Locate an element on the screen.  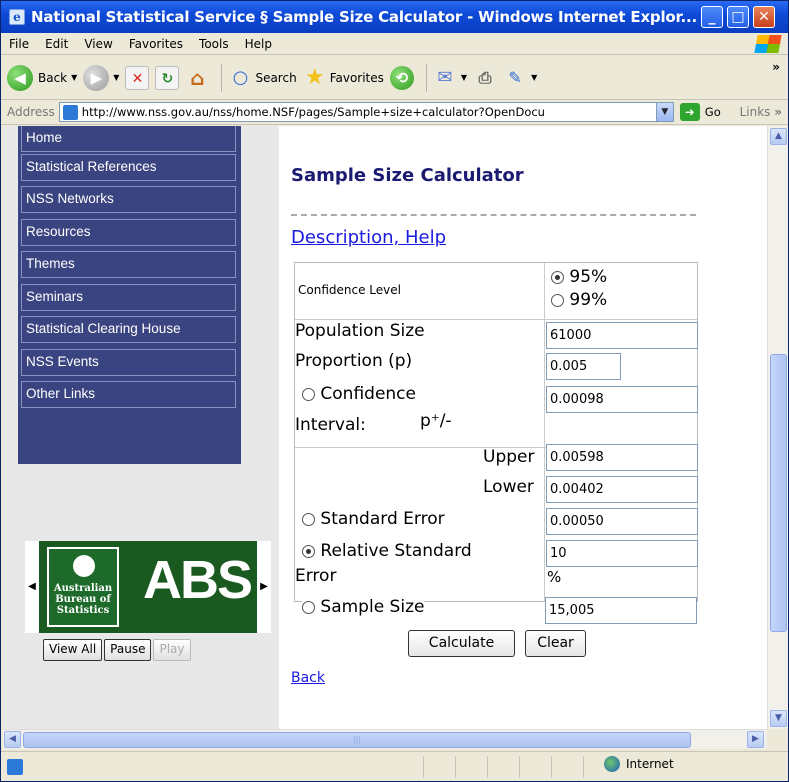
back-button: ◀ Back ▼ is located at coordinates (42, 77).